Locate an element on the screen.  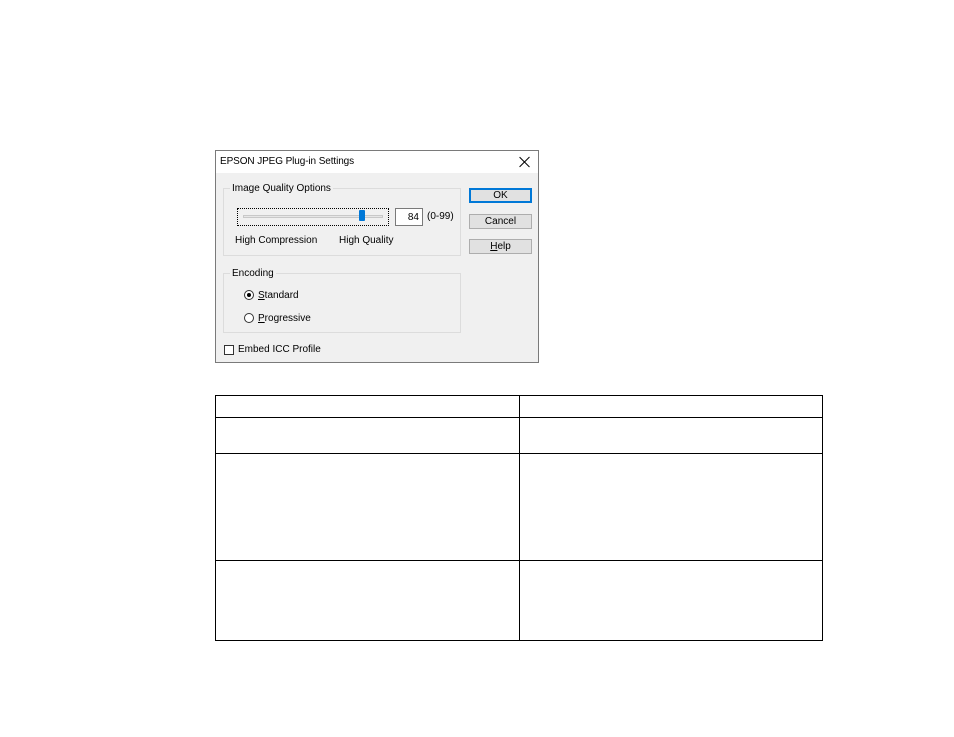
slider-thumb is located at coordinates (361, 215).